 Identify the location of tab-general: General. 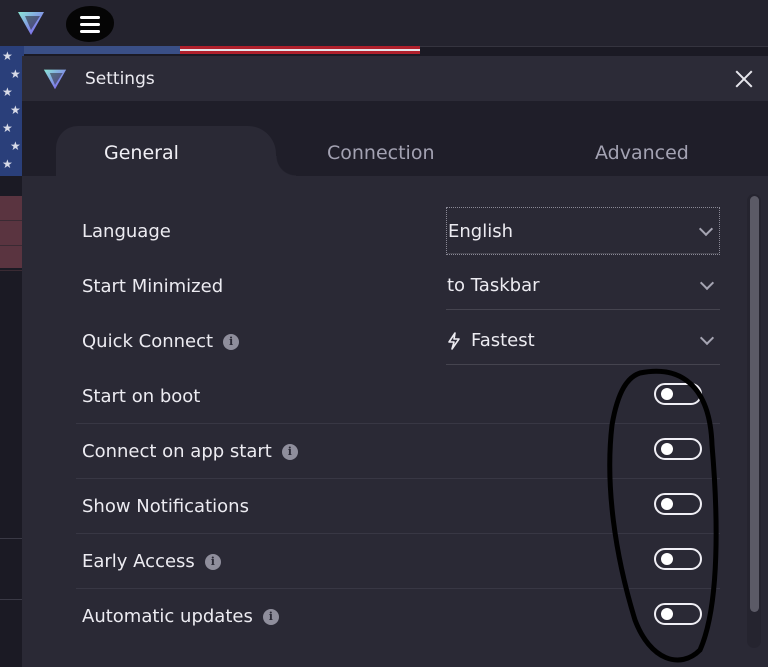
(141, 153).